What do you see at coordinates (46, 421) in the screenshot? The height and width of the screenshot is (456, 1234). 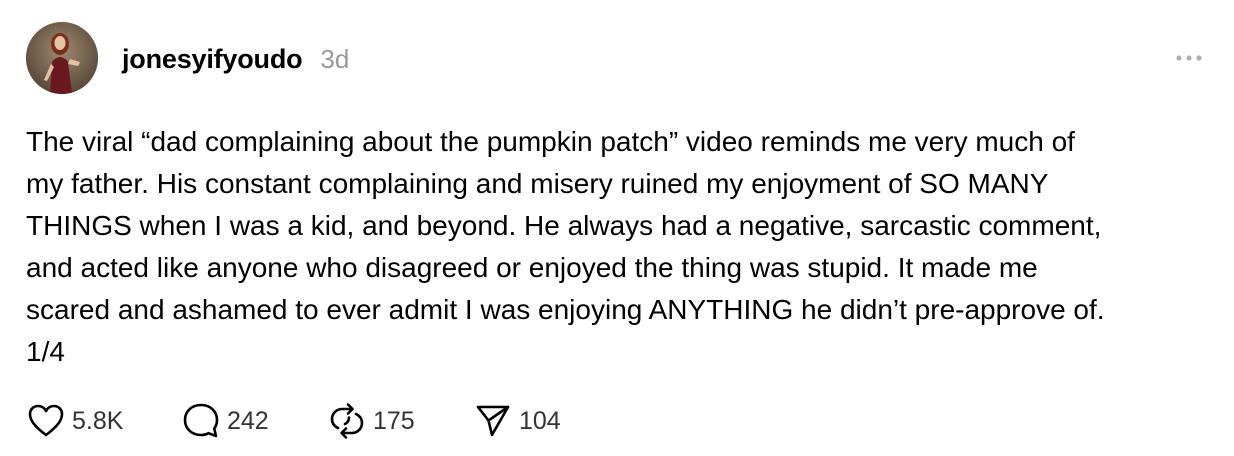 I see `heart-icon` at bounding box center [46, 421].